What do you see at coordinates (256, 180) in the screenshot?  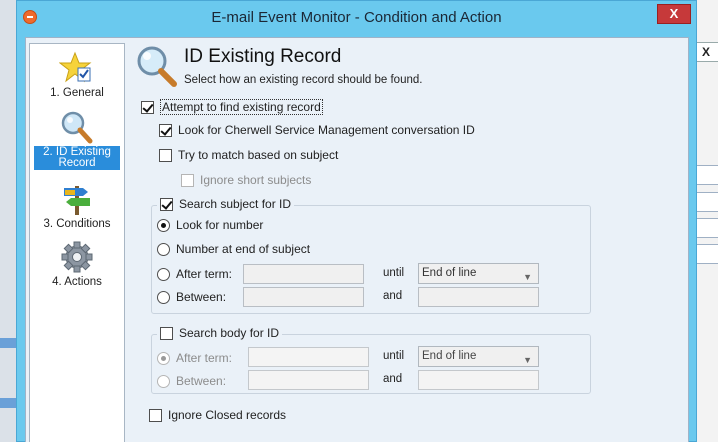 I see `ignore-short-label: Ignore short subjects` at bounding box center [256, 180].